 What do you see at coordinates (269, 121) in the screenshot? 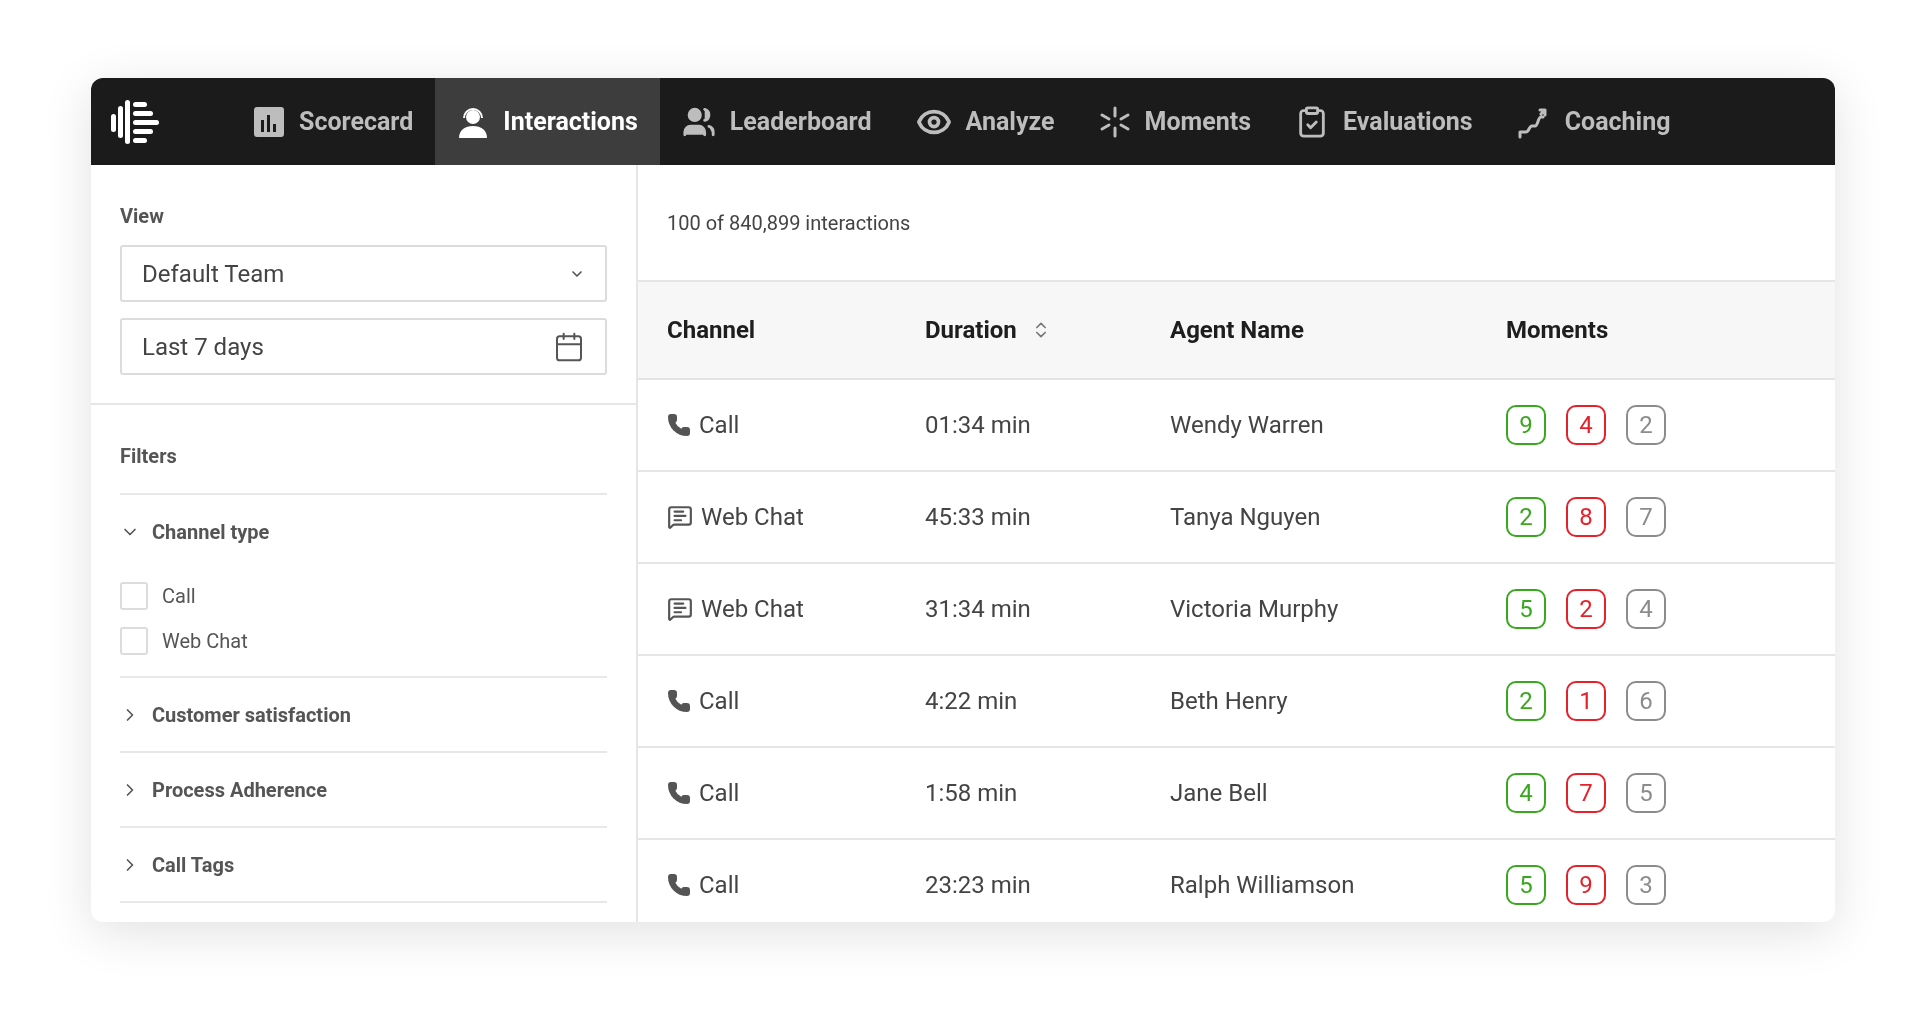
I see `bar-chart-icon` at bounding box center [269, 121].